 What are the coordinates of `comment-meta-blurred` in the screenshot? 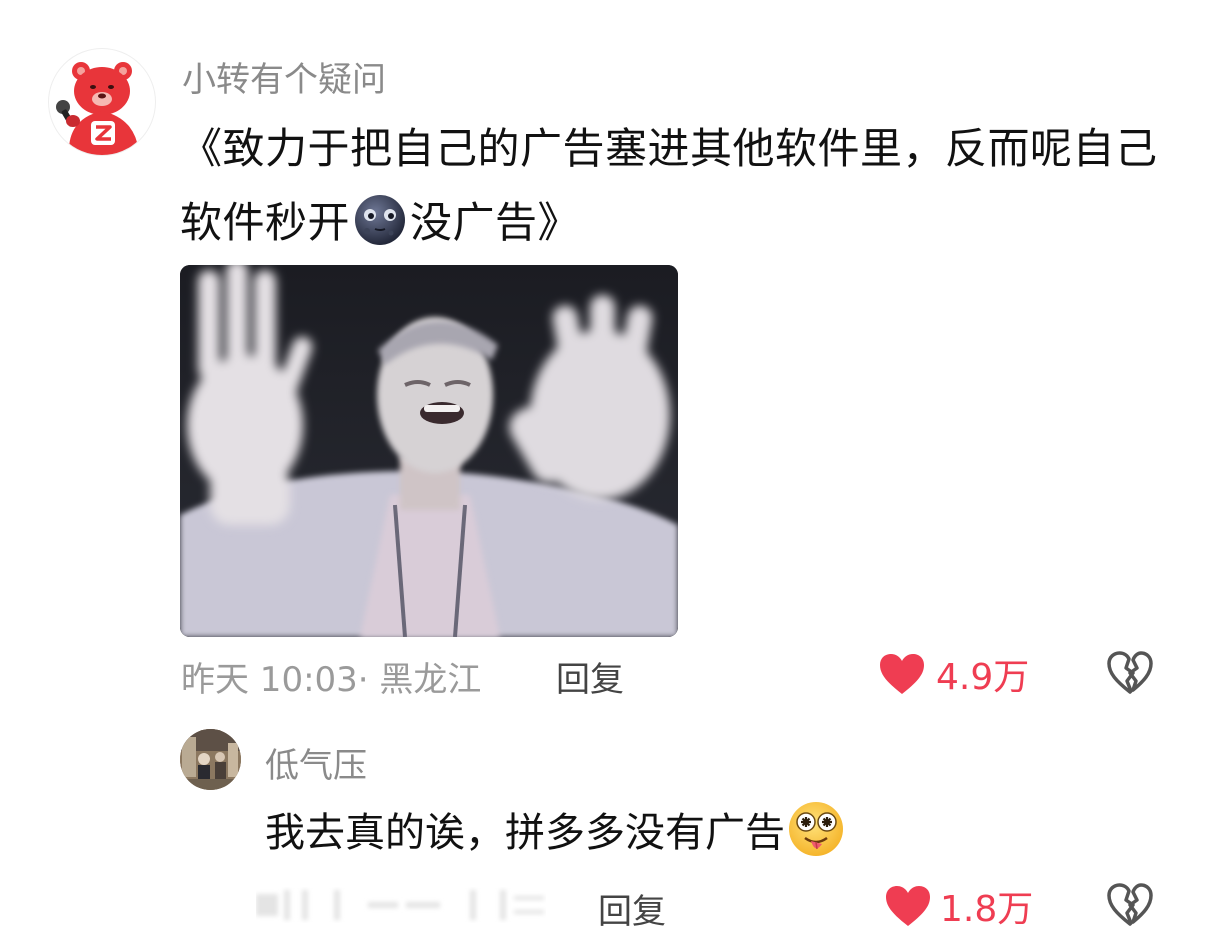 It's located at (401, 905).